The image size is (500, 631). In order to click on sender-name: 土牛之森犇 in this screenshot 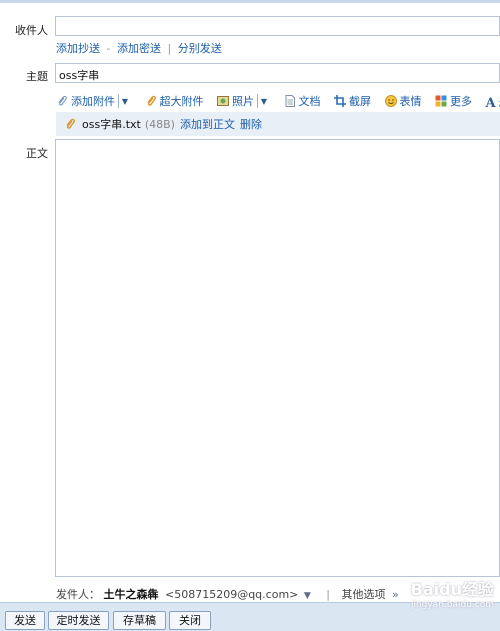, I will do `click(131, 594)`.